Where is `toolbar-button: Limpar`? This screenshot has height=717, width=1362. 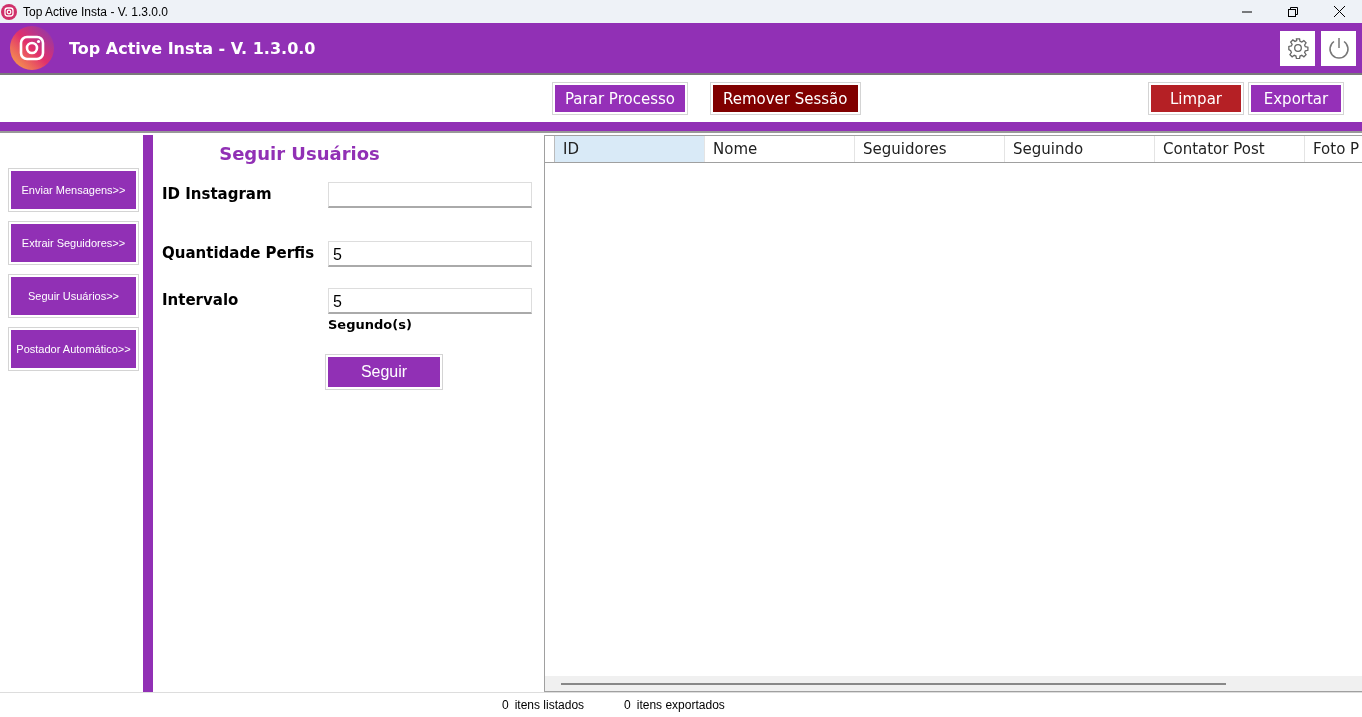
toolbar-button: Limpar is located at coordinates (1196, 98).